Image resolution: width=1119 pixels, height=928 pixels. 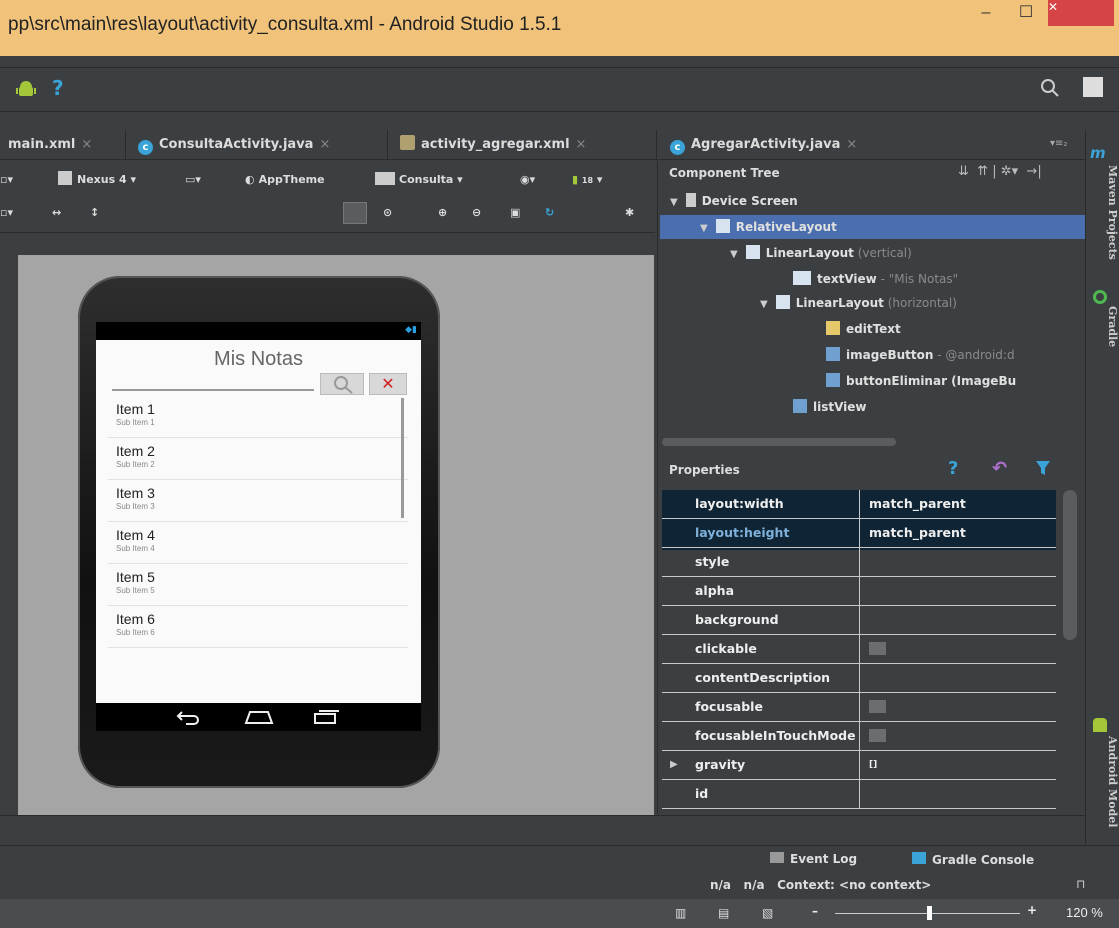 I want to click on collapse-all-icon: ⇈, so click(x=982, y=171).